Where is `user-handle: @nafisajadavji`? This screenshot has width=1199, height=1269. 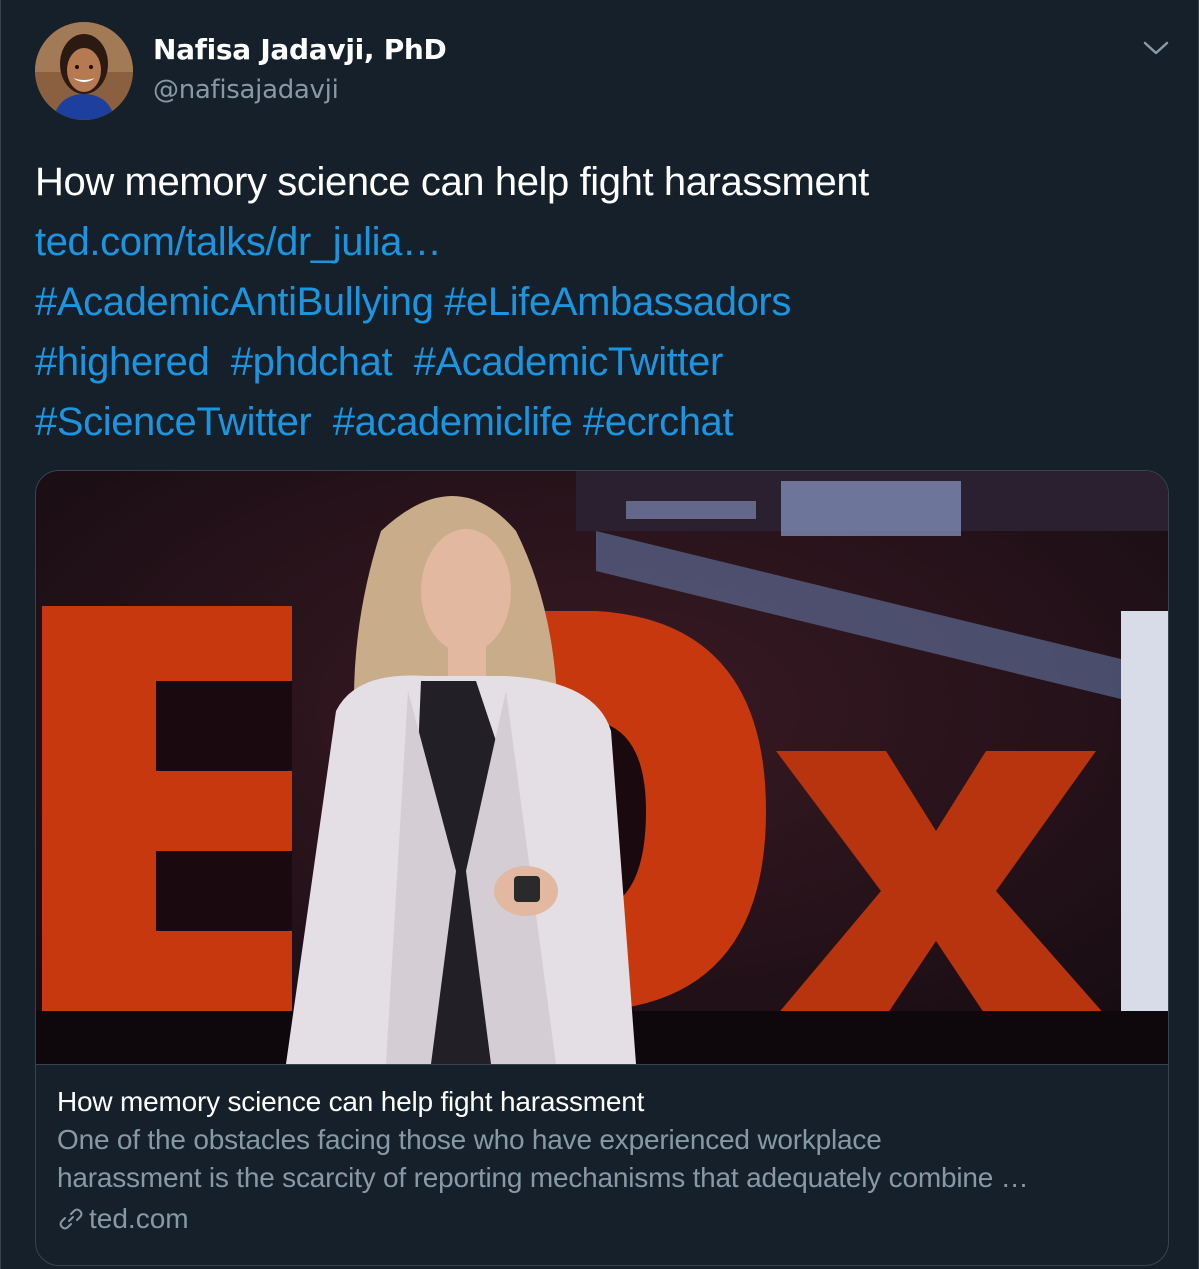 user-handle: @nafisajadavji is located at coordinates (246, 90).